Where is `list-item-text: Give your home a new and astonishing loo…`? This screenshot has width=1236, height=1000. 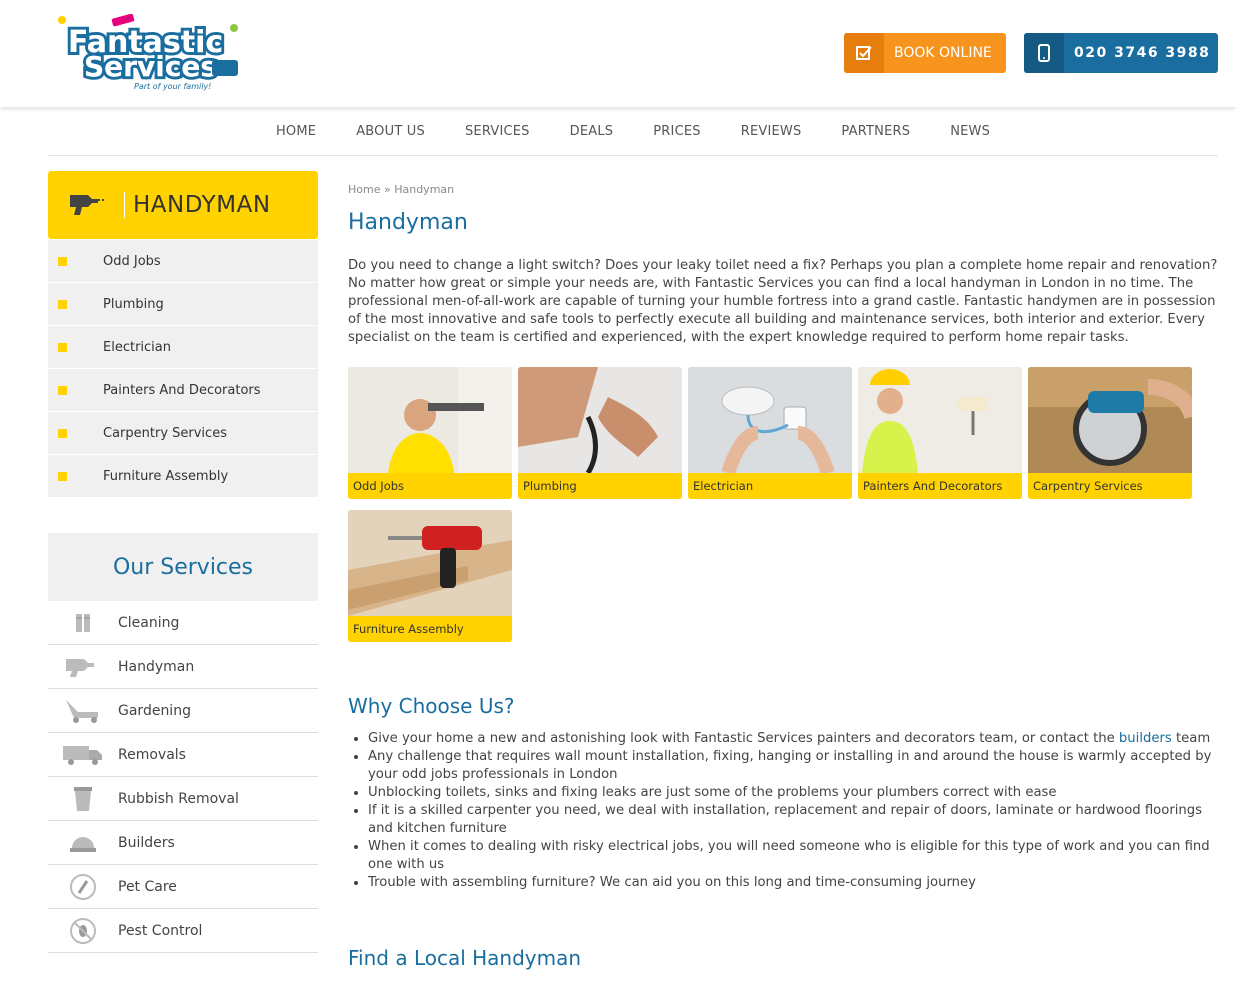
list-item-text: Give your home a new and astonishing loo… is located at coordinates (743, 738).